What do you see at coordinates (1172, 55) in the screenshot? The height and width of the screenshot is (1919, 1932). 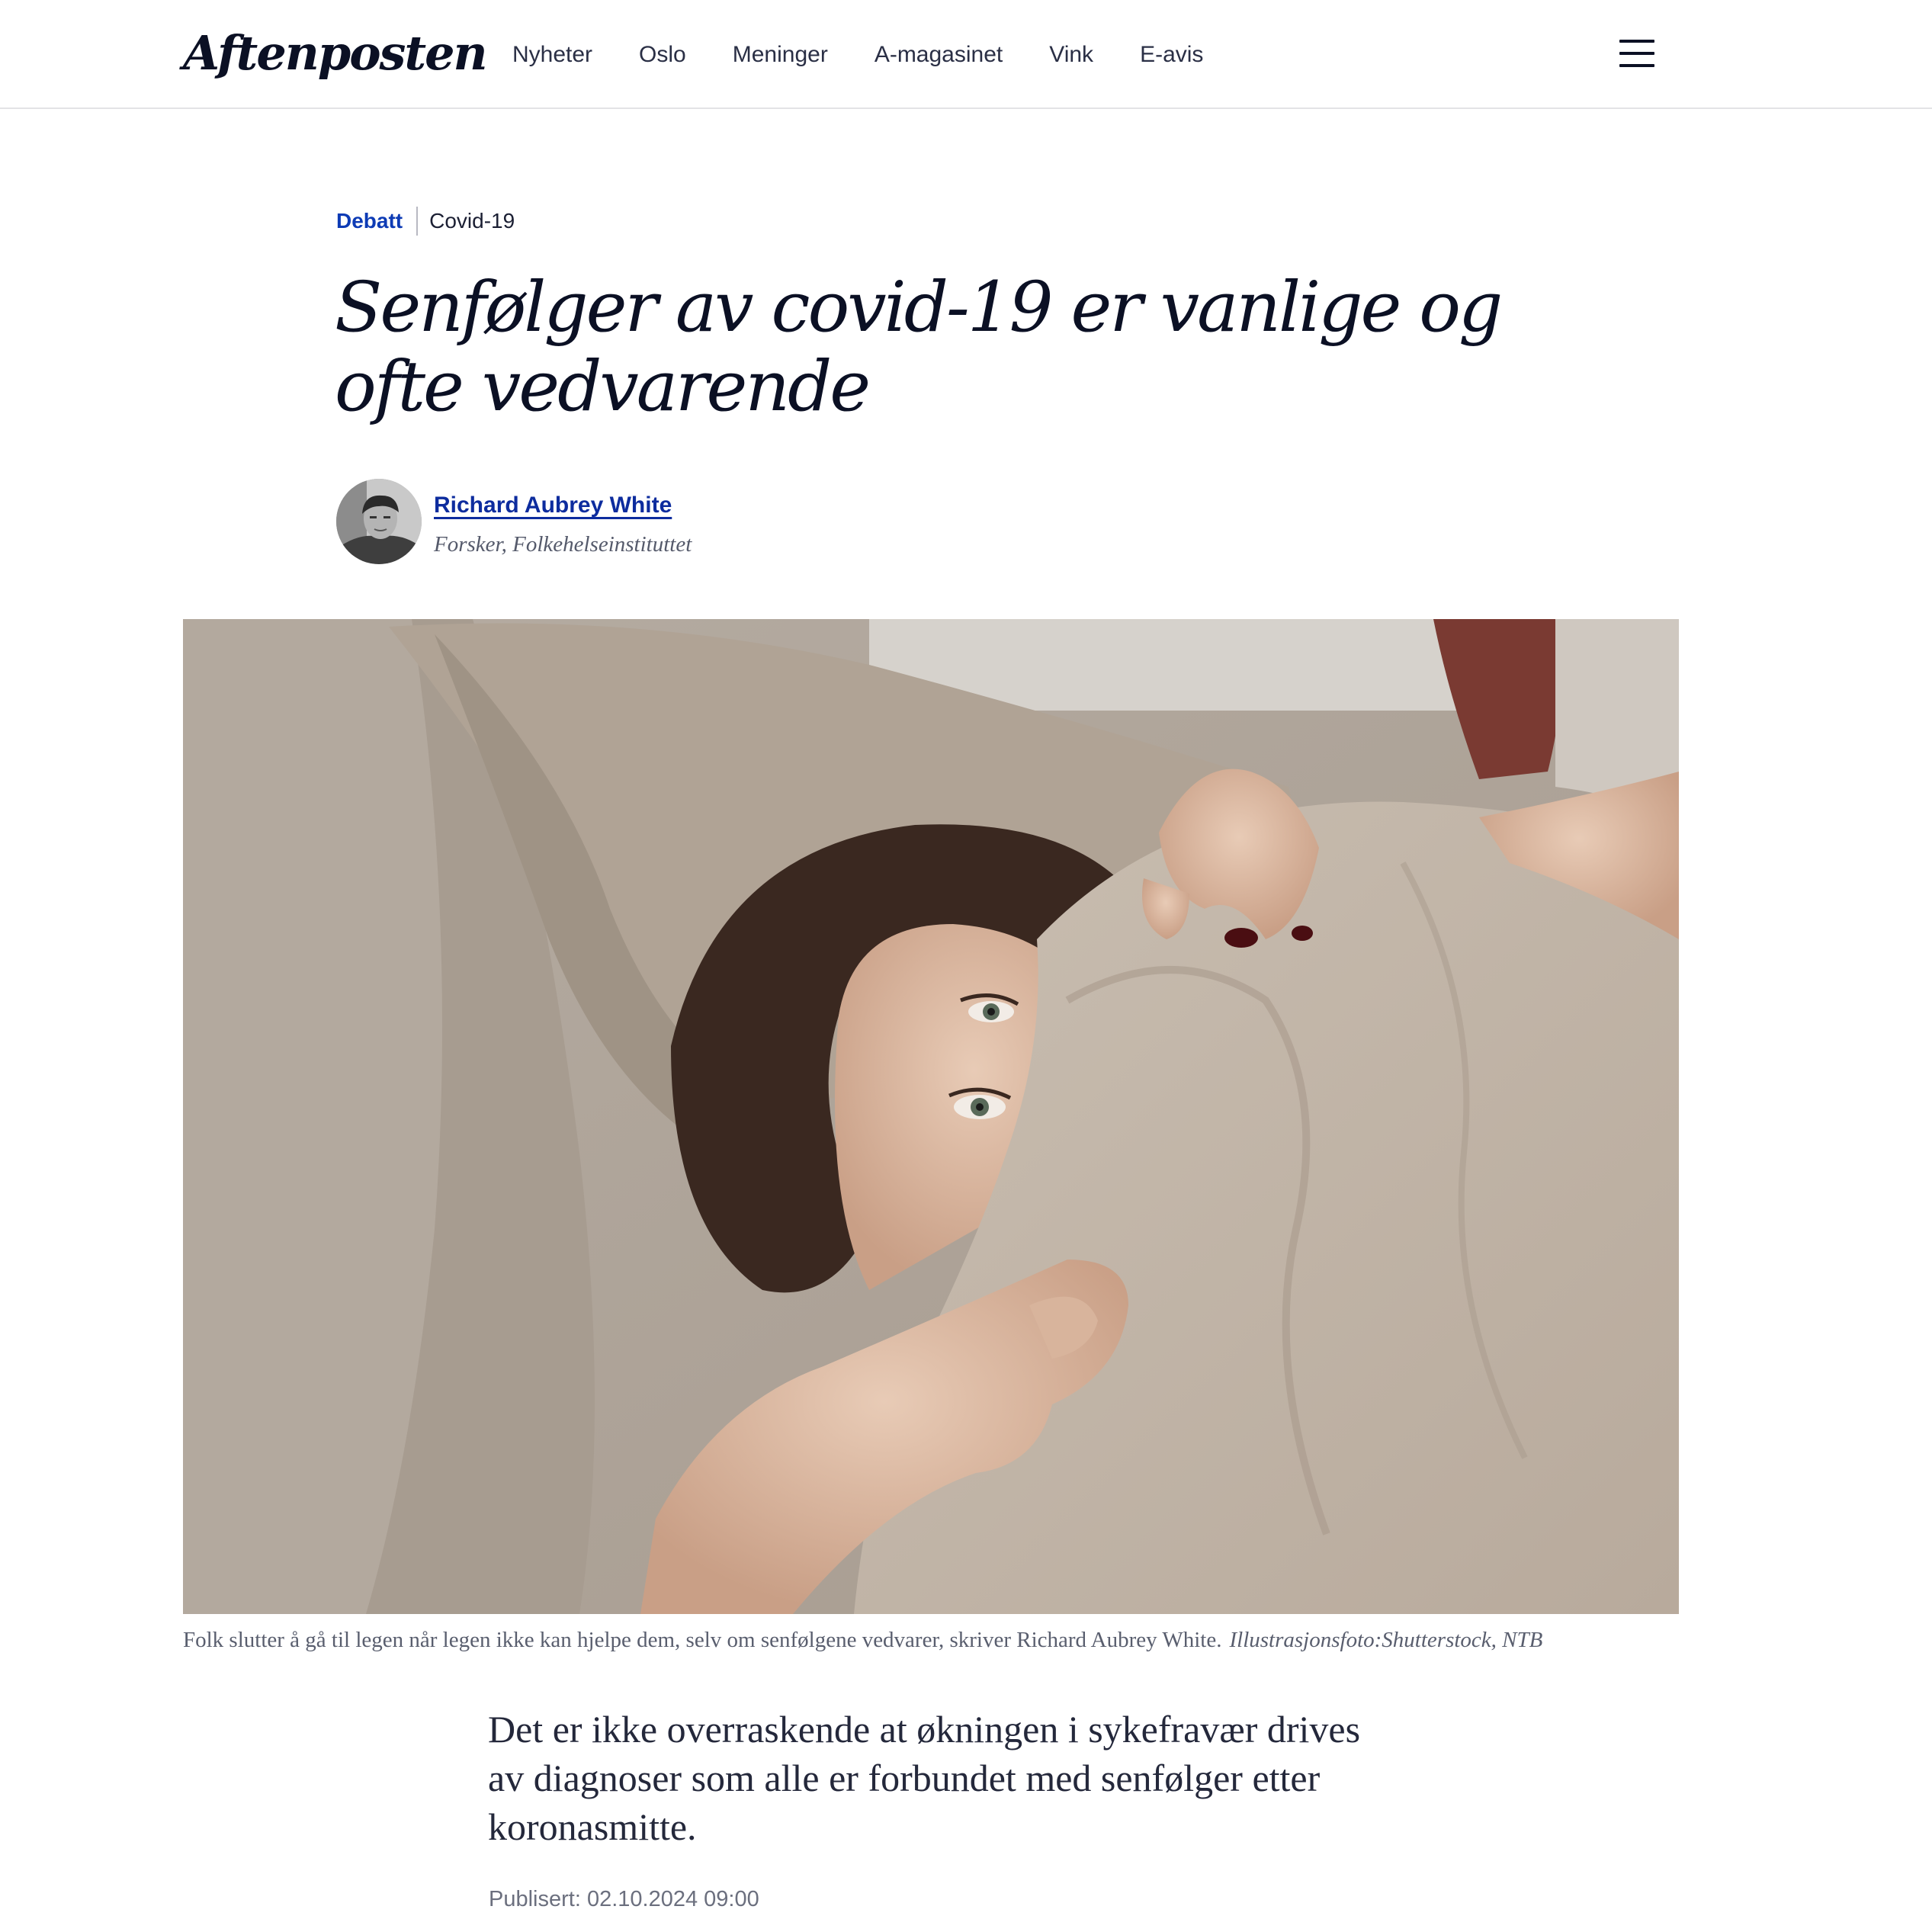 I see `nav-item-e-avis: E-avis` at bounding box center [1172, 55].